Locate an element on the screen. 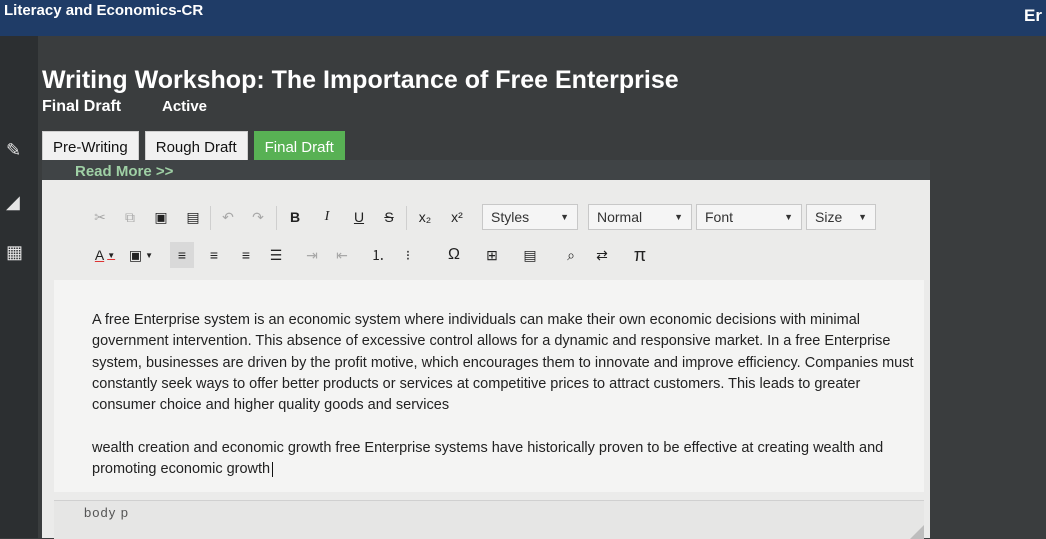 This screenshot has width=1046, height=539. paste-word-icon: ▤ is located at coordinates (193, 217).